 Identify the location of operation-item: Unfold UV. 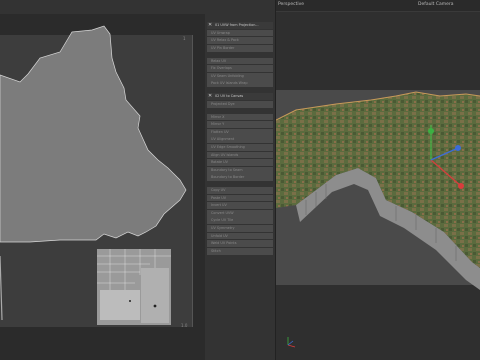
(240, 236).